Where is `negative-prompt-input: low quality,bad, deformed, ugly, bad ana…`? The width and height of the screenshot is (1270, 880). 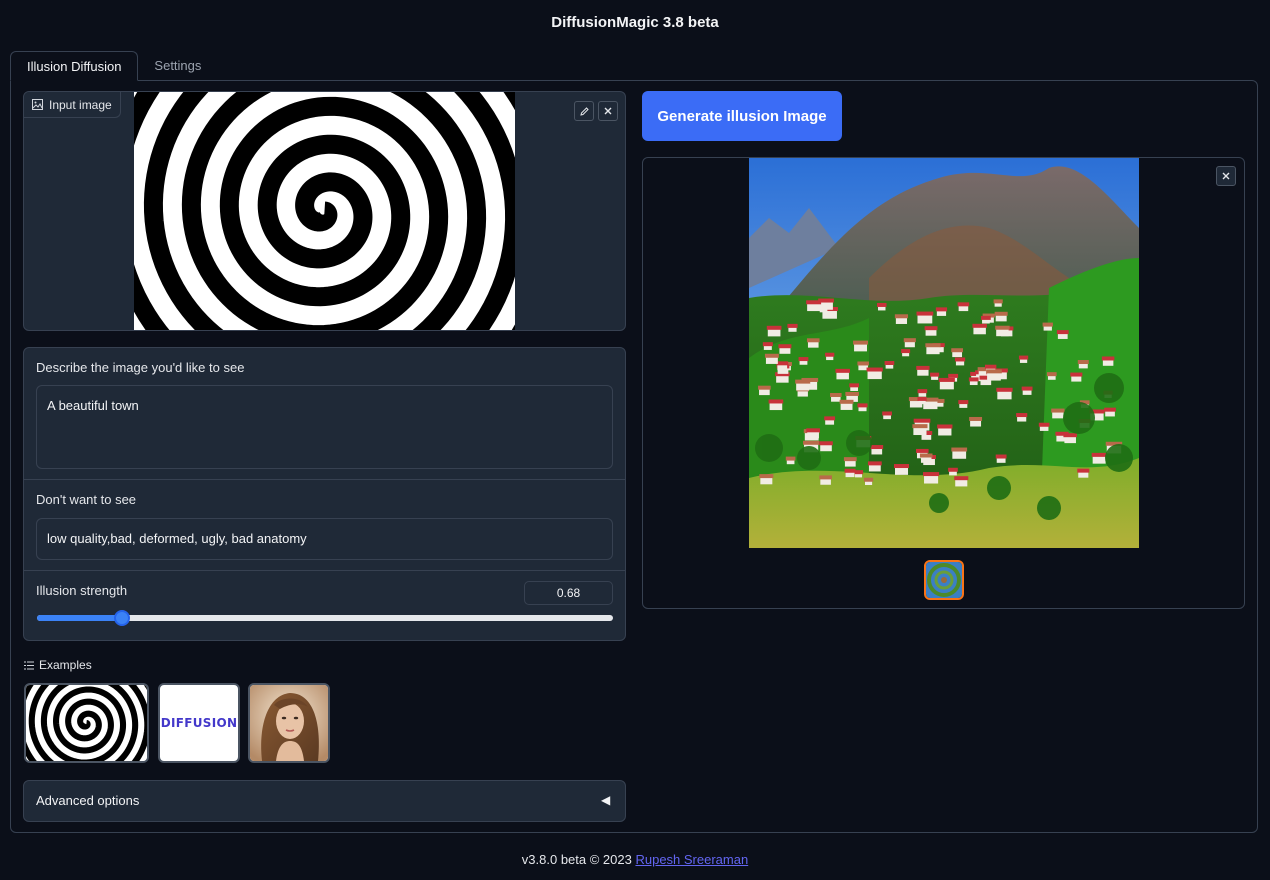
negative-prompt-input: low quality,bad, deformed, ugly, bad ana… is located at coordinates (324, 539).